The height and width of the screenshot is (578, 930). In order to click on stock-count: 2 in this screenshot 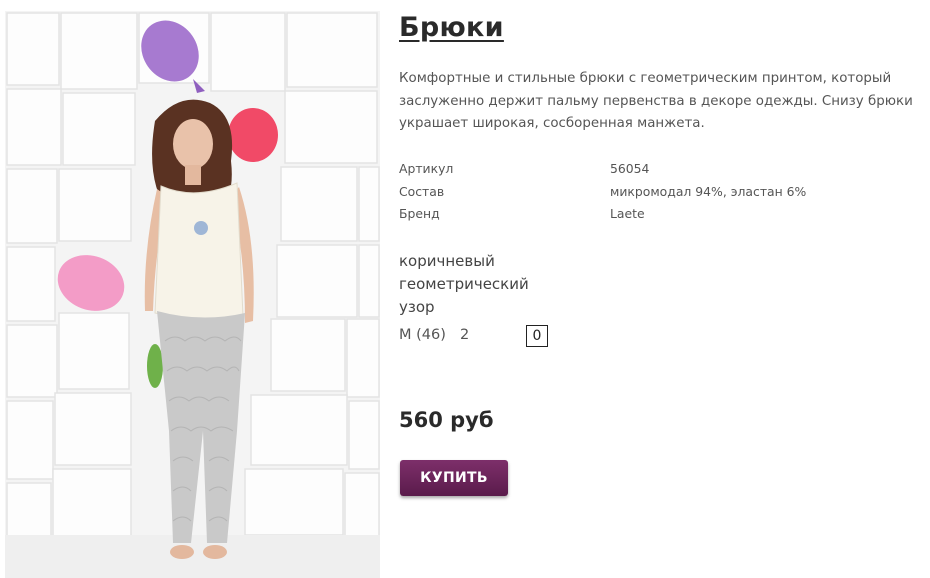, I will do `click(465, 335)`.